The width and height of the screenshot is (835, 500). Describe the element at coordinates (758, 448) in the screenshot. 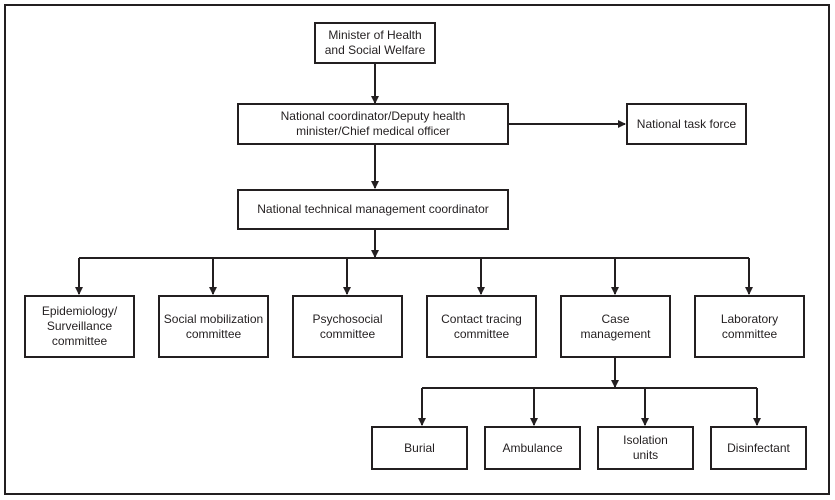

I see `node-disinfectant: Disinfectant` at that location.